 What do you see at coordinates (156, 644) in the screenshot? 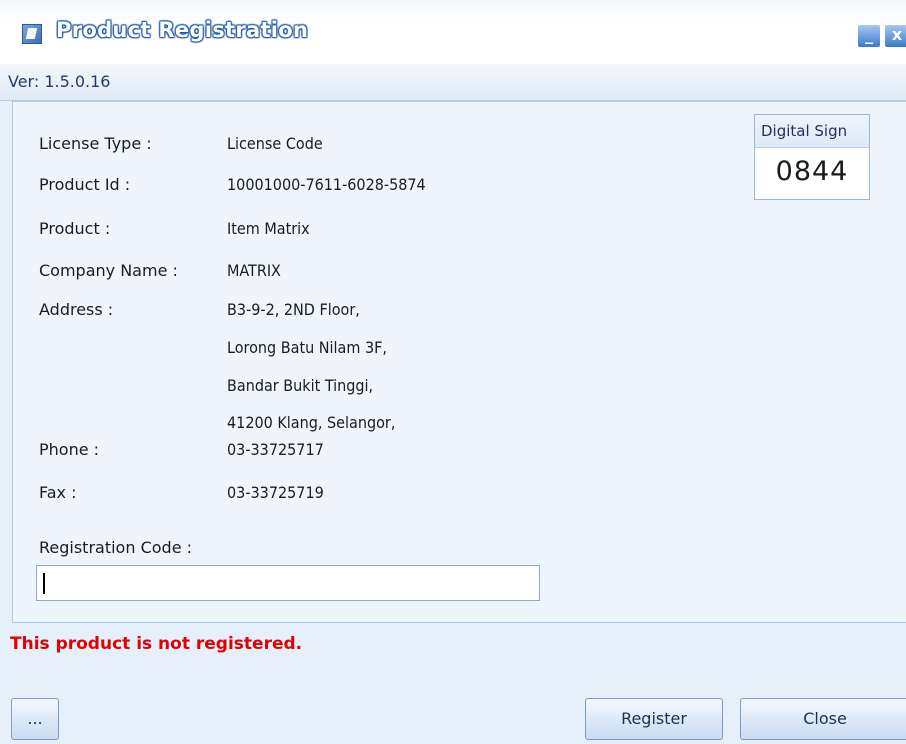
I see `registration-status-message: This product is not registered.` at bounding box center [156, 644].